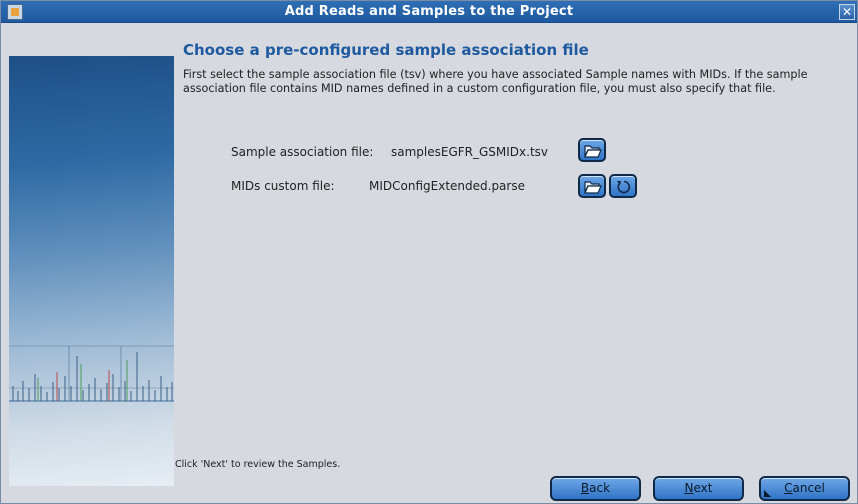 The image size is (858, 504). What do you see at coordinates (302, 152) in the screenshot?
I see `sample-file-label: Sample association file:` at bounding box center [302, 152].